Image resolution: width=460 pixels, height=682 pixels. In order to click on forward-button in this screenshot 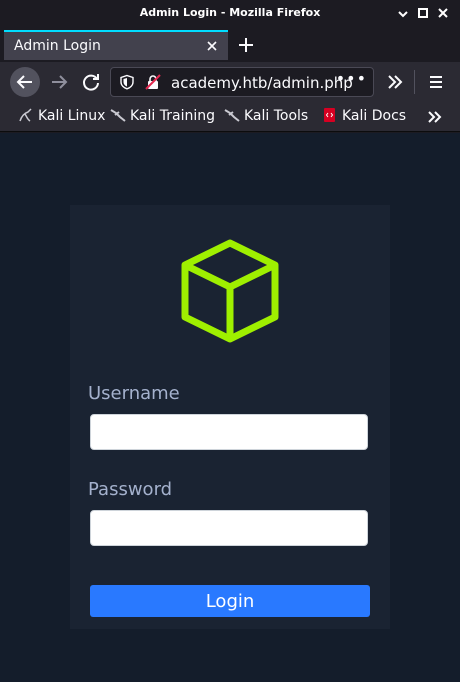, I will do `click(59, 82)`.